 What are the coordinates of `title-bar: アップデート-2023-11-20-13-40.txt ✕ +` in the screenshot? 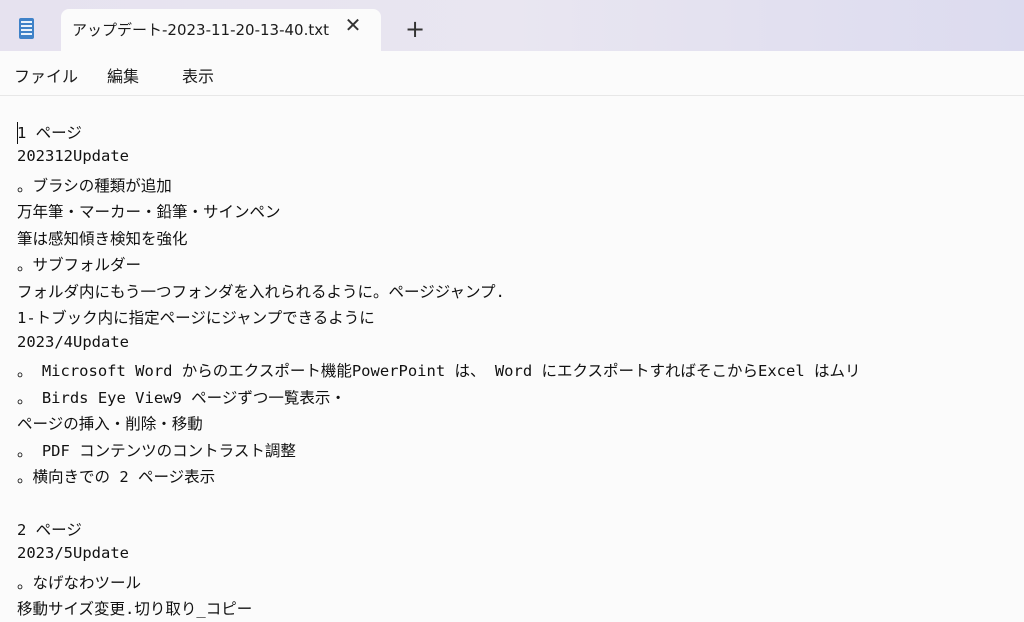 It's located at (512, 25).